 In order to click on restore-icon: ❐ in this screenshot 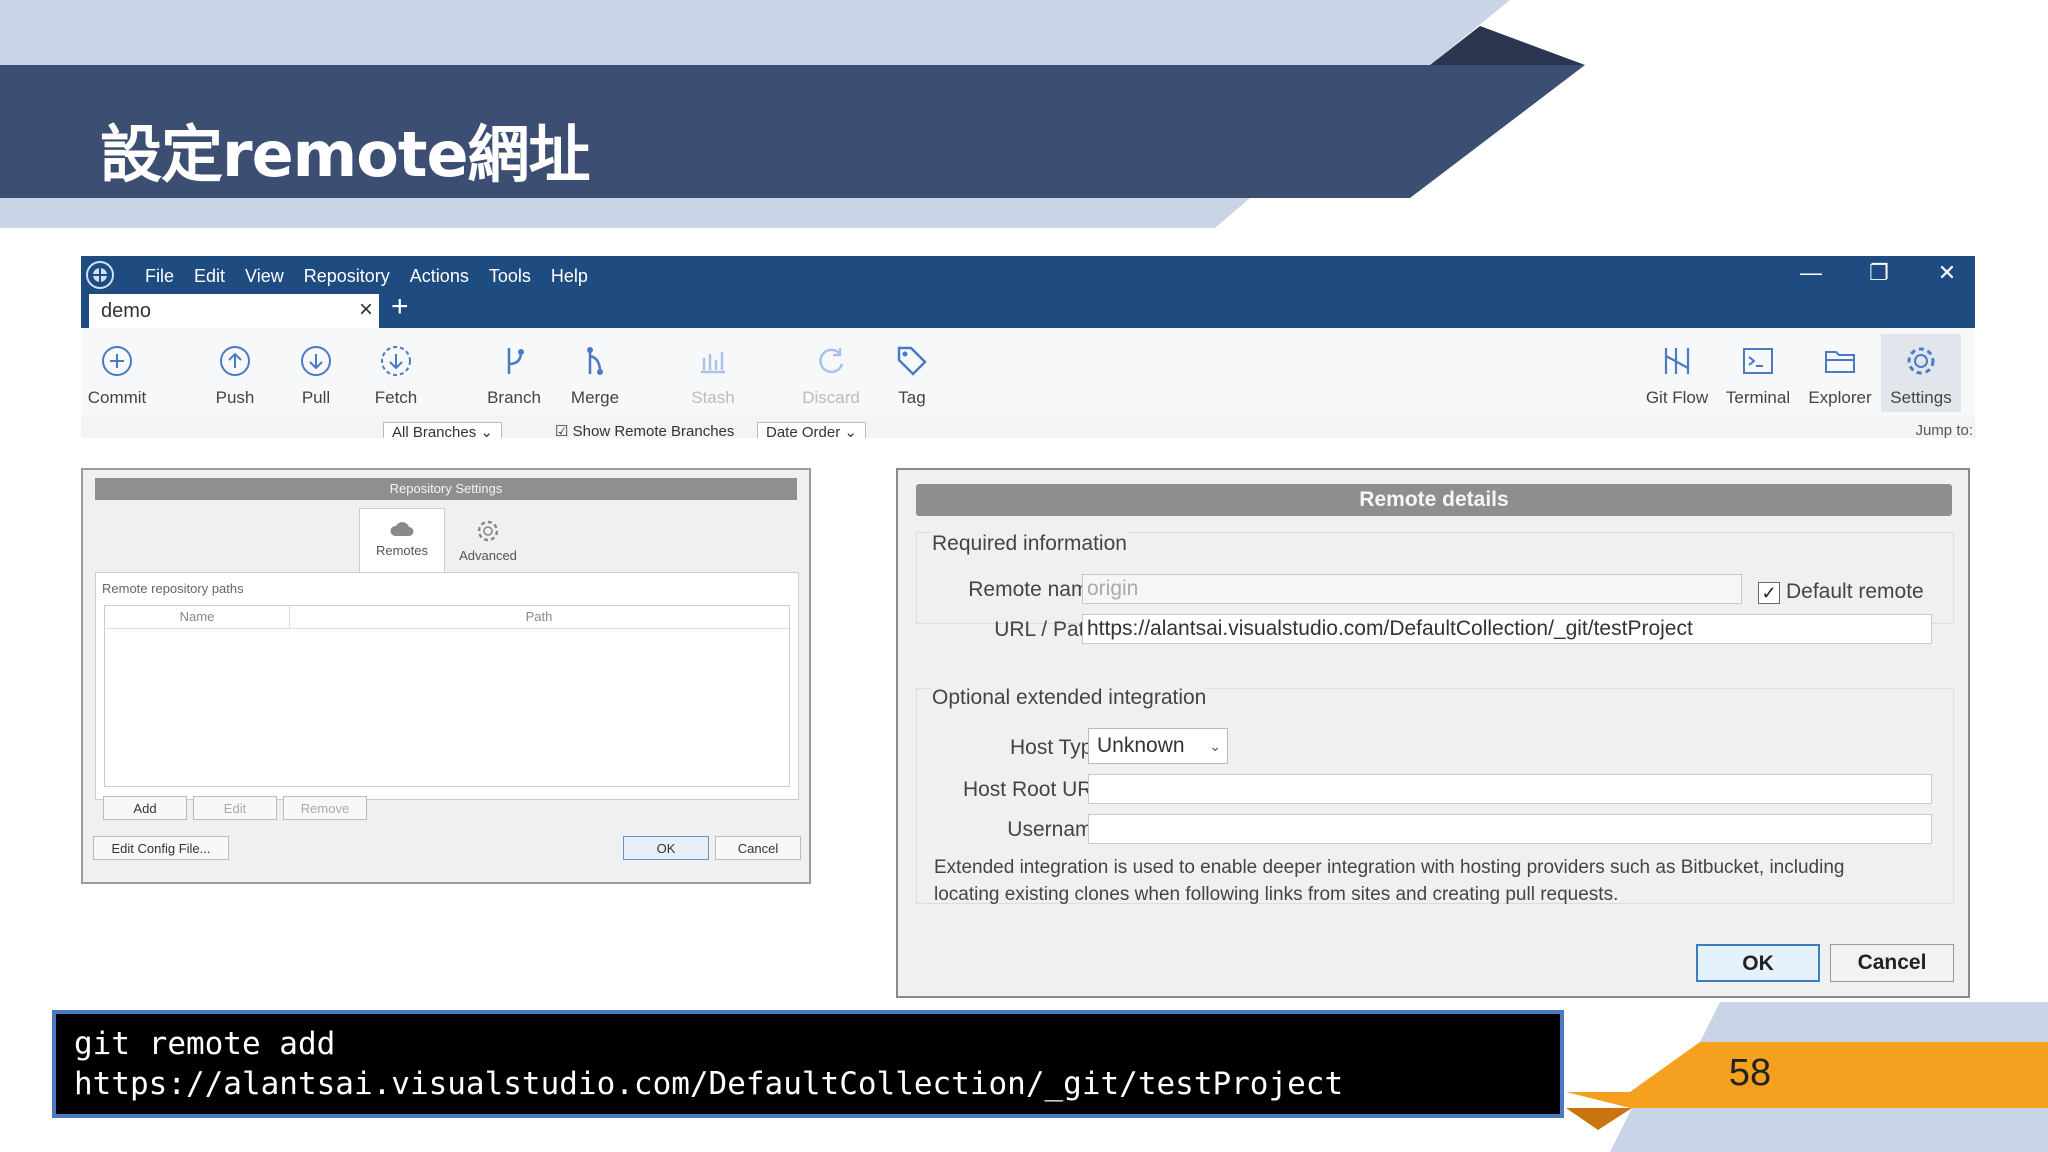, I will do `click(1879, 273)`.